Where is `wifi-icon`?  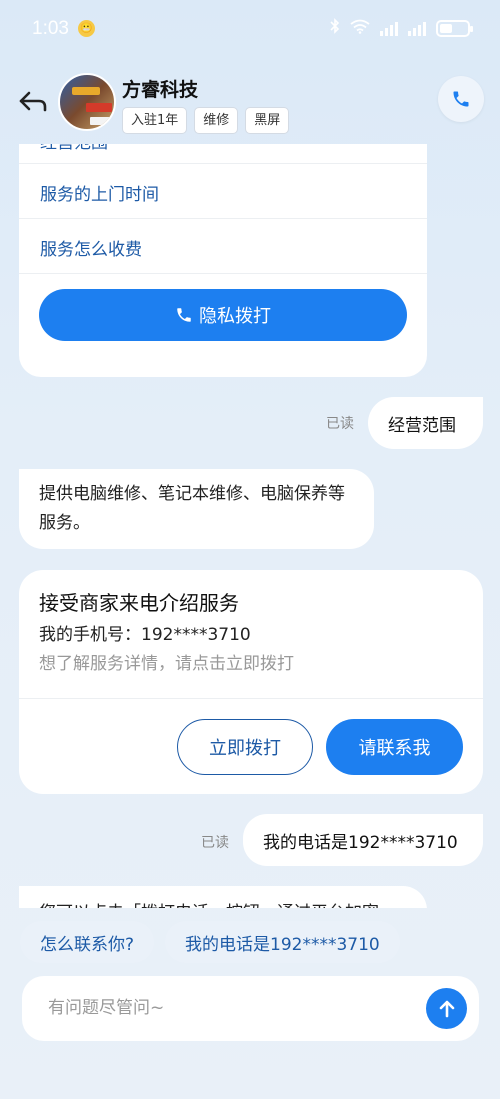
wifi-icon is located at coordinates (360, 28).